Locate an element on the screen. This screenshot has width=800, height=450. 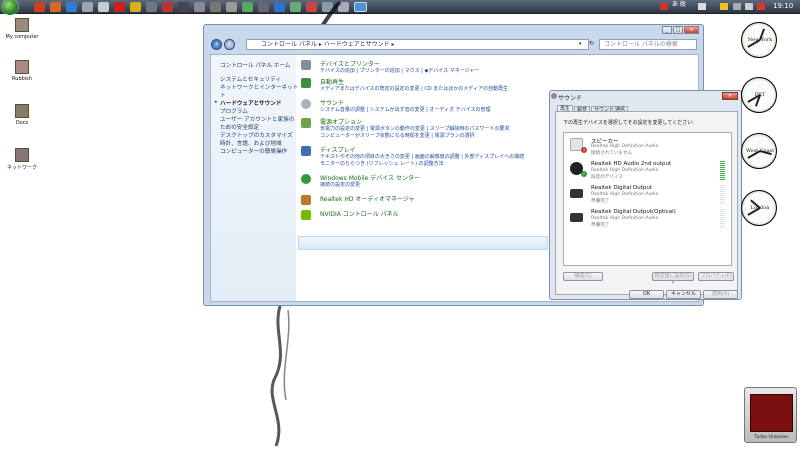
nav-link-hardware-sound: ハードウェアとサウンド is located at coordinates (250, 103).